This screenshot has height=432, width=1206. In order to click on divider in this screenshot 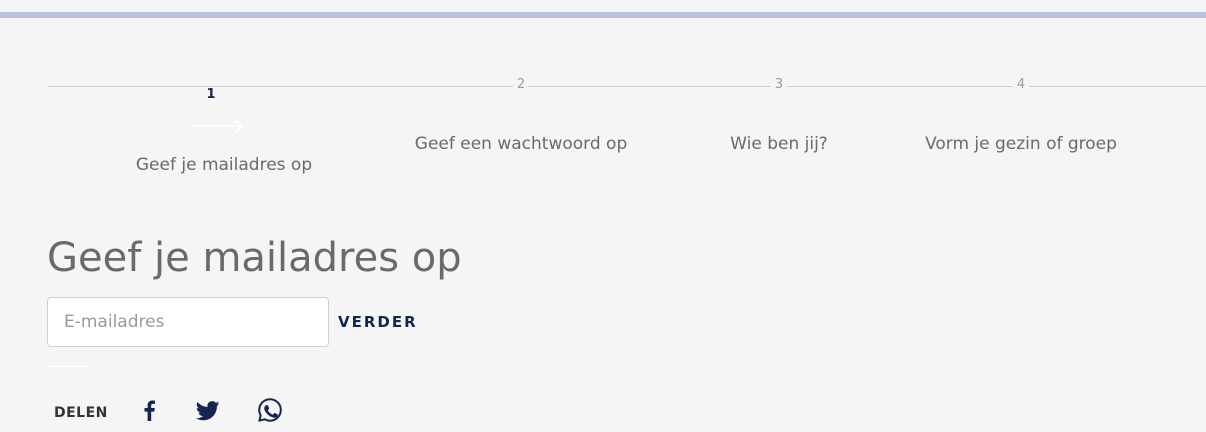, I will do `click(69, 366)`.